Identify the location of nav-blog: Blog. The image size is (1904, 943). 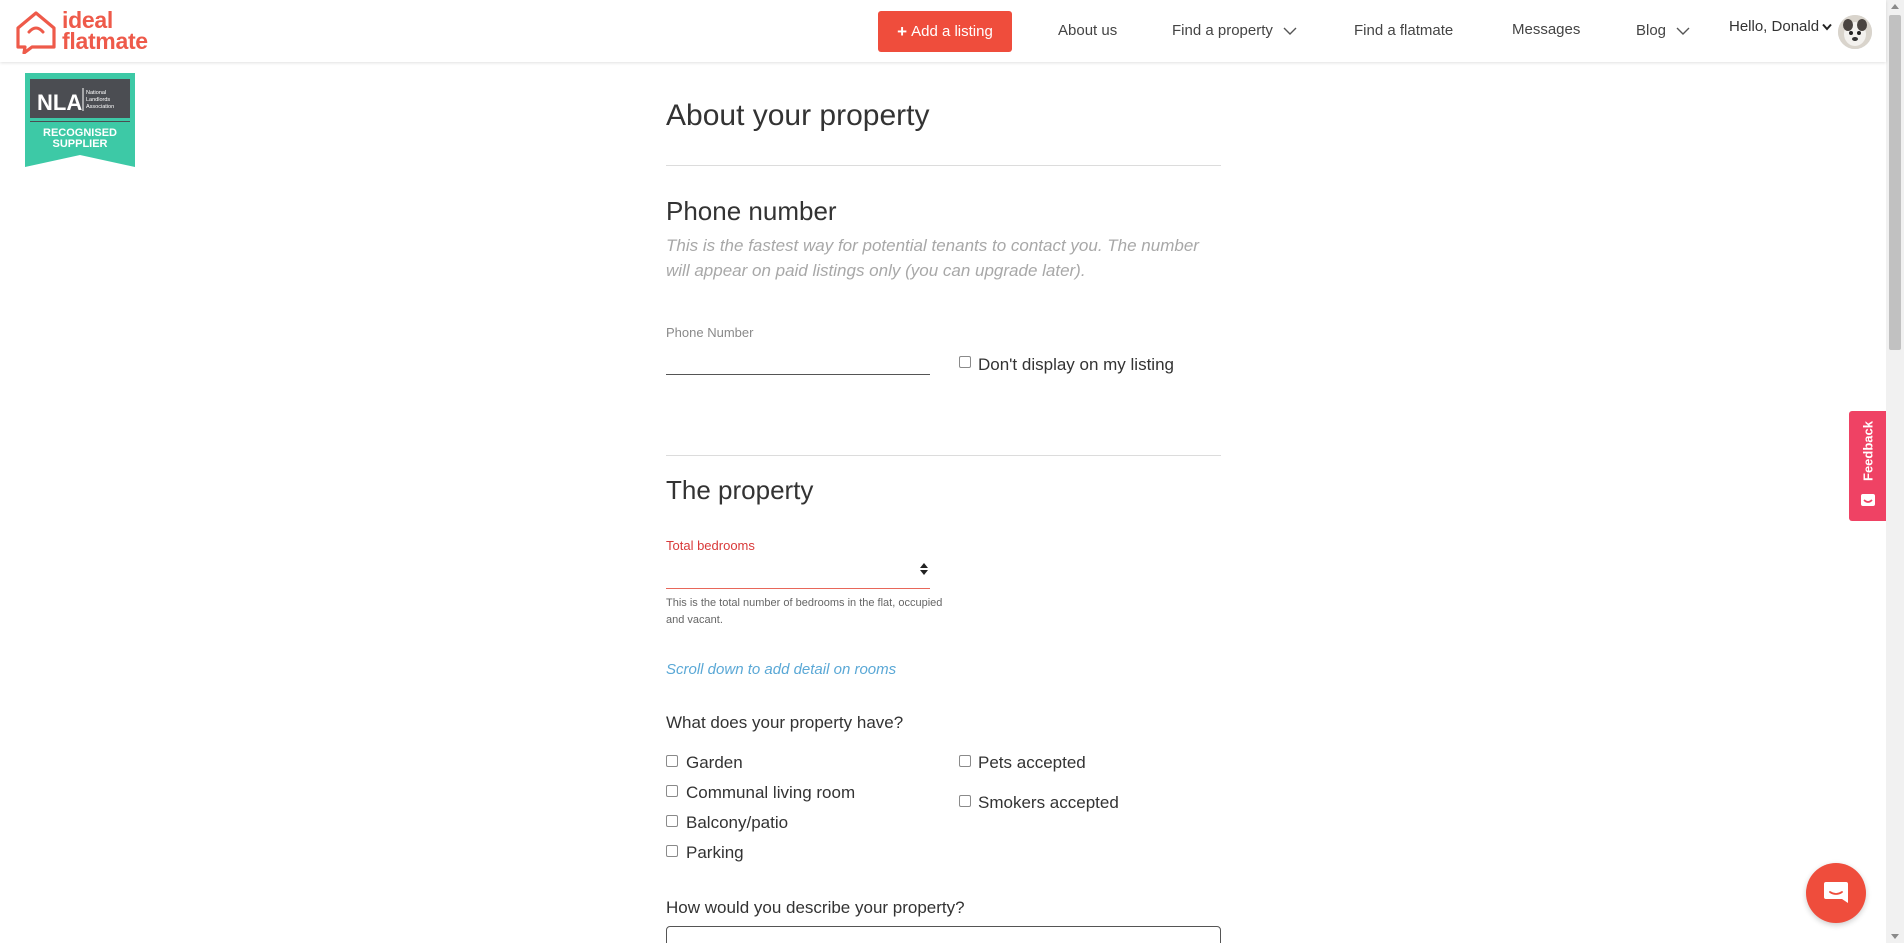
(1663, 30).